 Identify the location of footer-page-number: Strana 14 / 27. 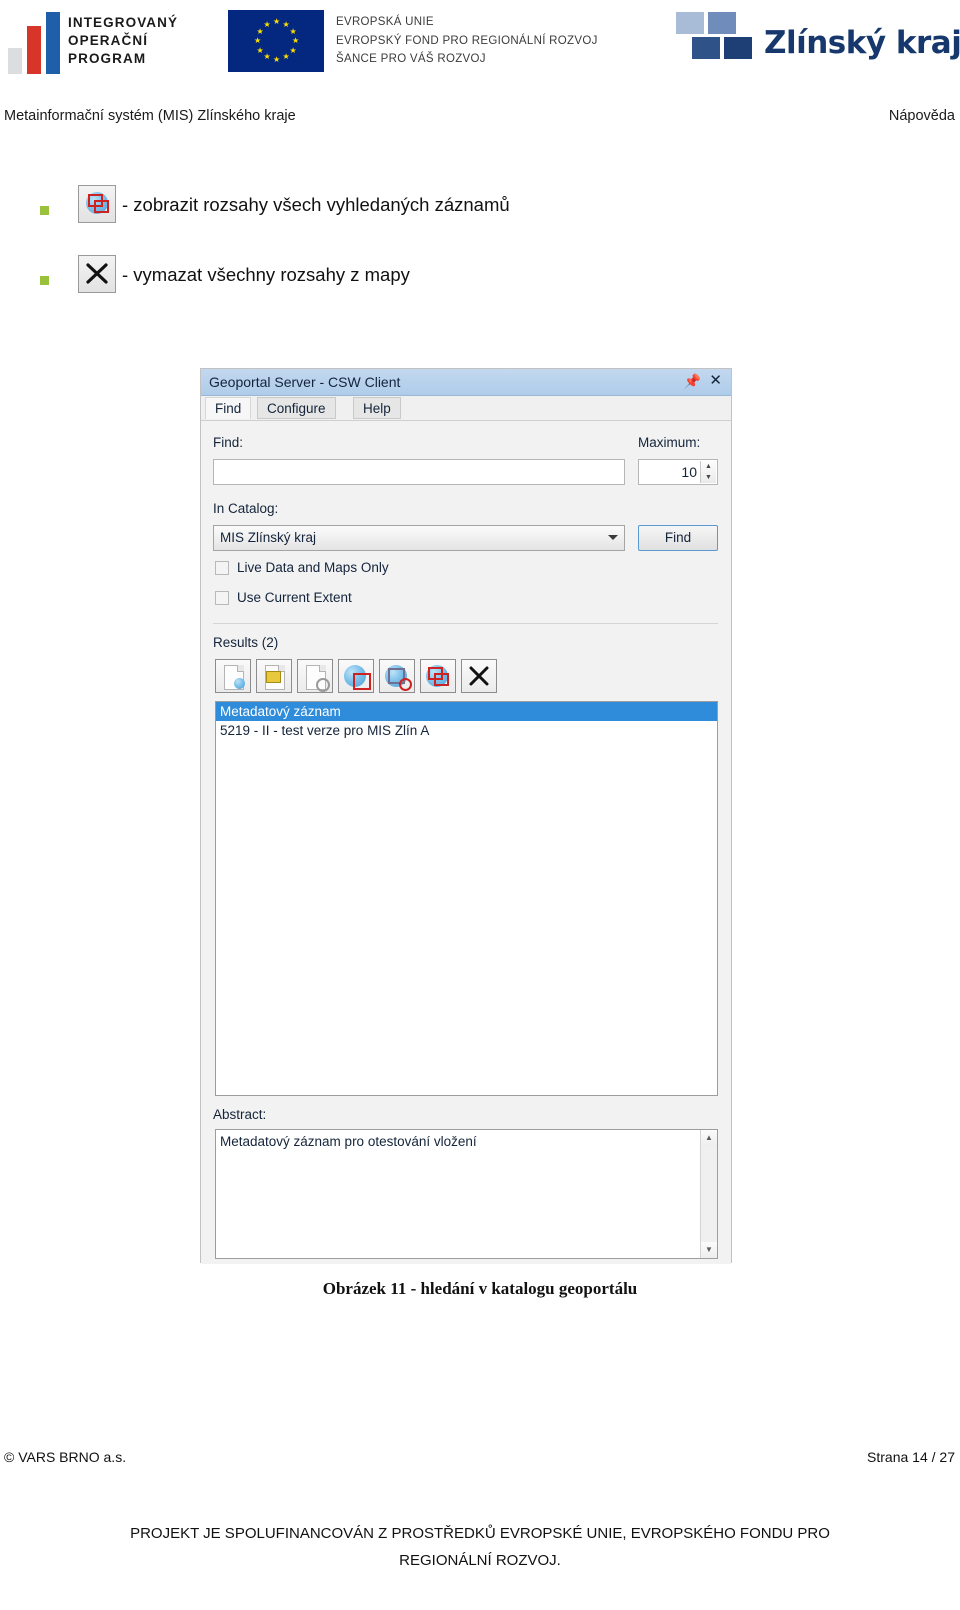
(911, 1457).